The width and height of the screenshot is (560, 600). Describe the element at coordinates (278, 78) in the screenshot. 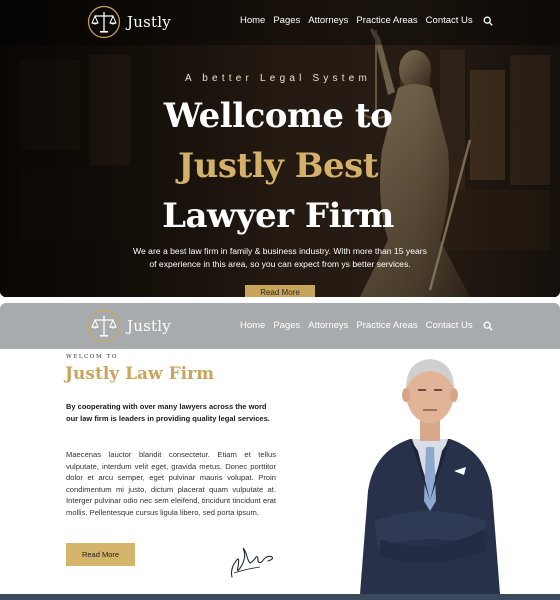

I see `hero-tagline: A better Legal System` at that location.